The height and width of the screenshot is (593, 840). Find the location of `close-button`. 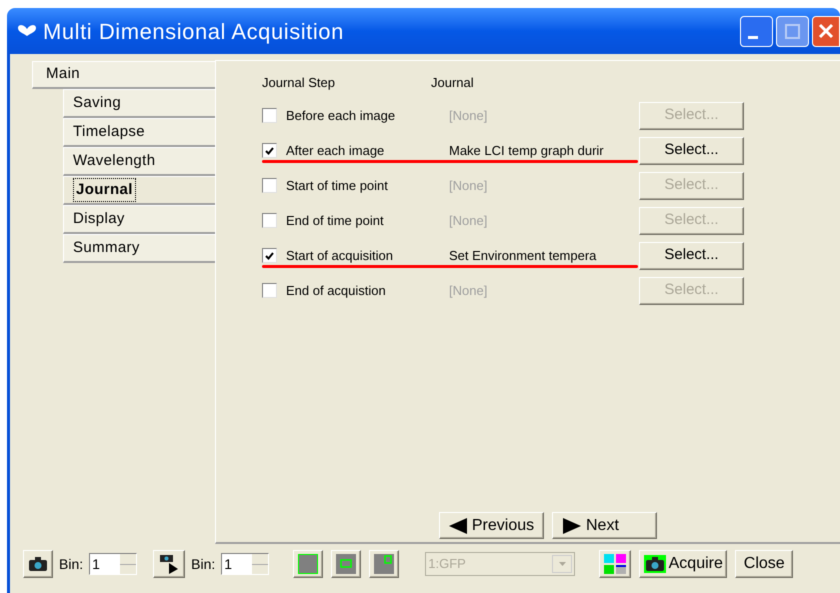

close-button is located at coordinates (826, 31).